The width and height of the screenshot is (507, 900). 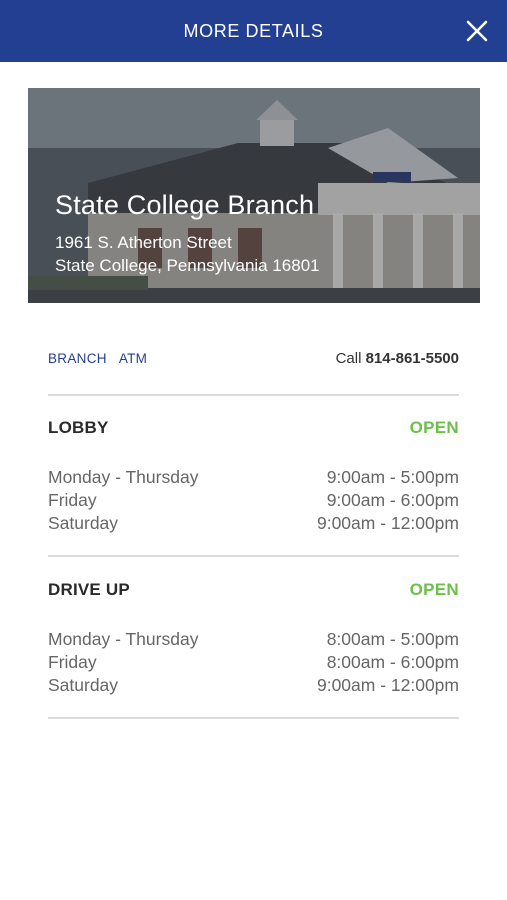 I want to click on service-tabs: BRANCH ATM Call 814-861-5500, so click(x=253, y=358).